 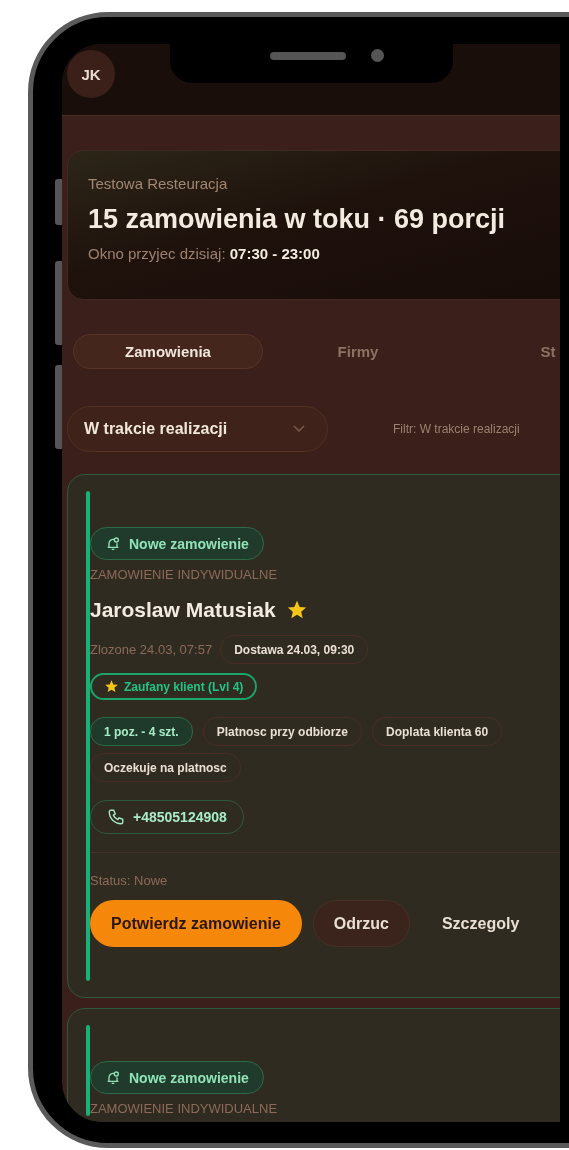 I want to click on item-count-chip: 1 poz. - 4 szt., so click(x=141, y=731).